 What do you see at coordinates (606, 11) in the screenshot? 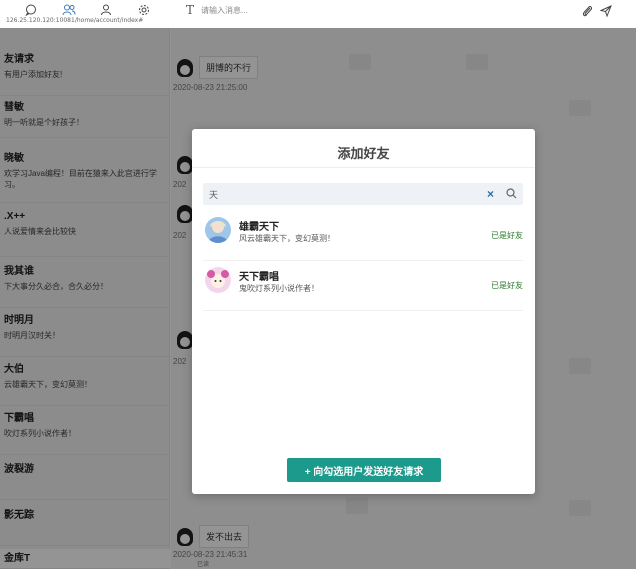
I see `send-icon` at bounding box center [606, 11].